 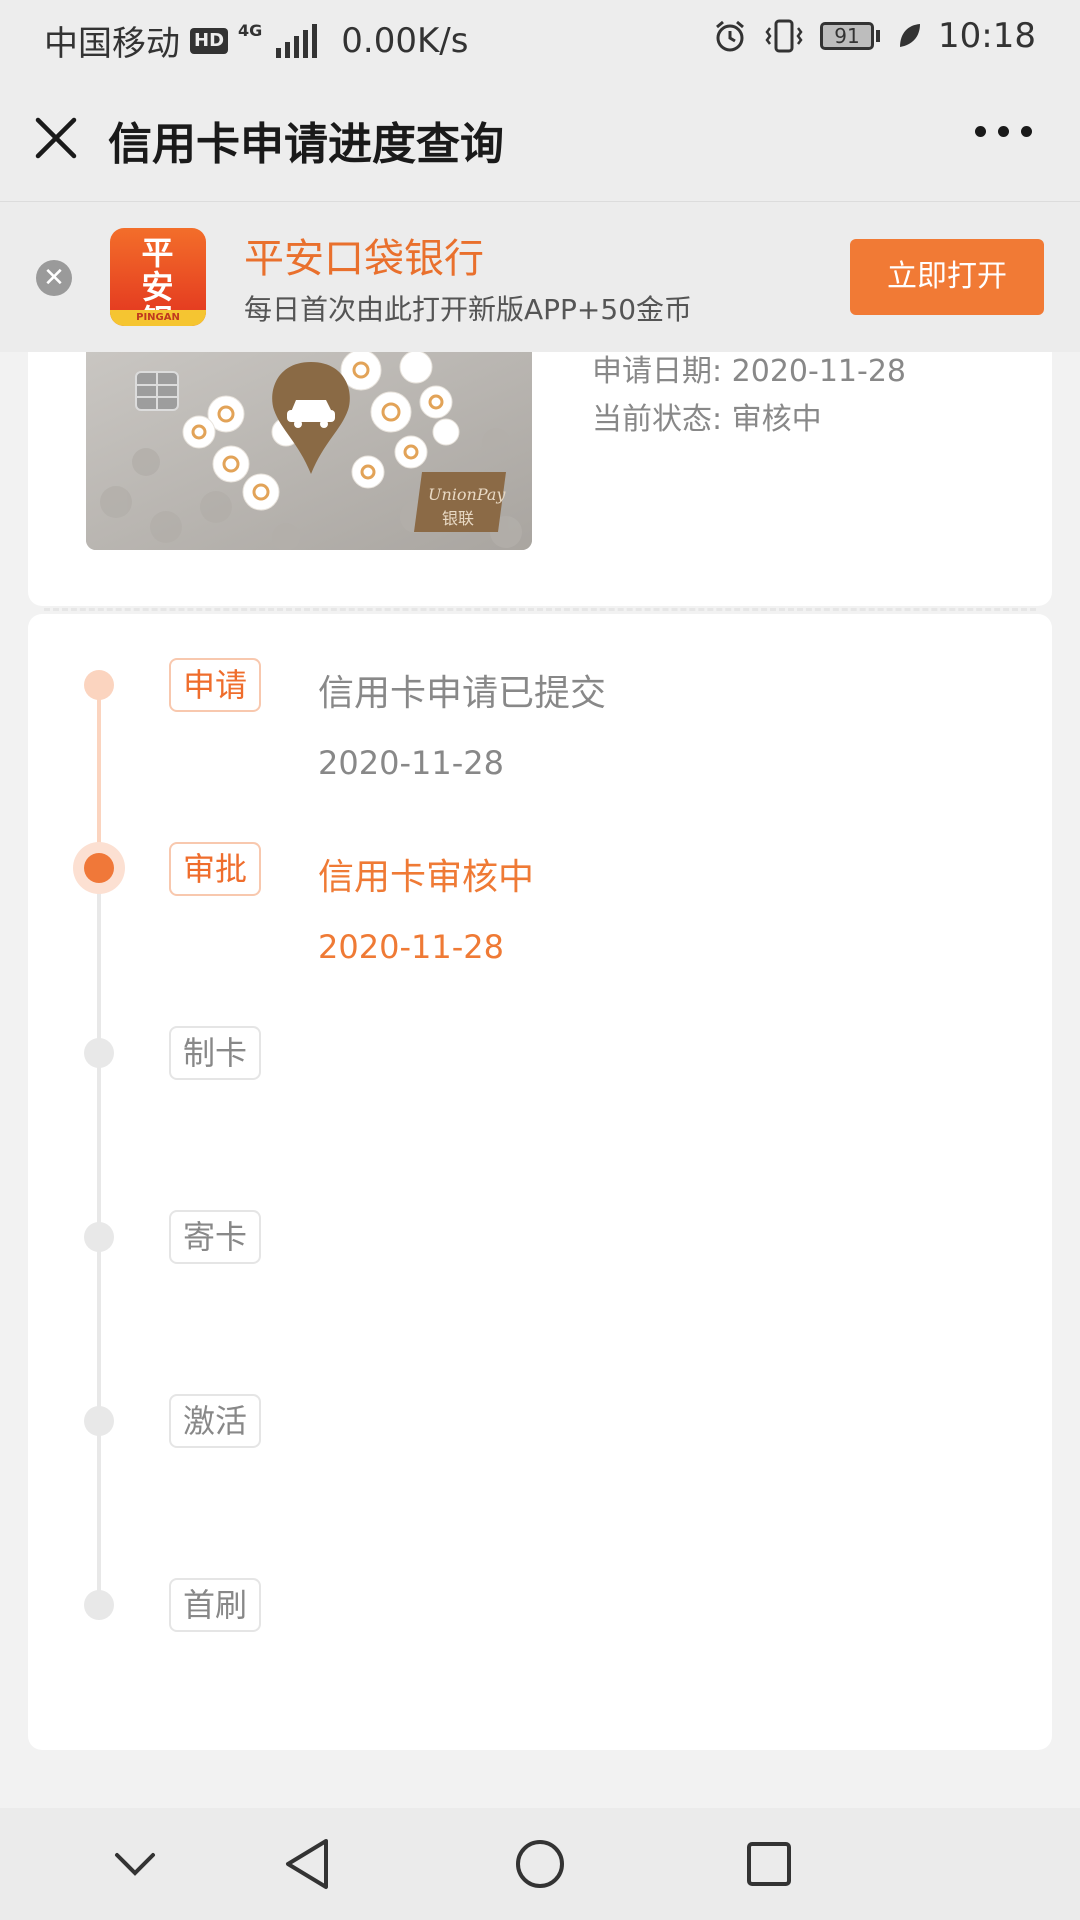 What do you see at coordinates (657, 419) in the screenshot?
I see `status-label: 当前状态:` at bounding box center [657, 419].